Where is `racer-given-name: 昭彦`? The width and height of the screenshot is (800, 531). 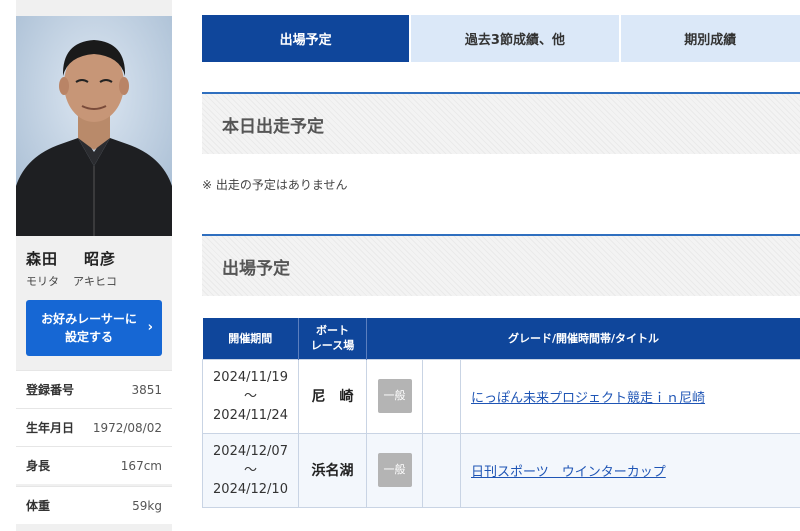 racer-given-name: 昭彦 is located at coordinates (100, 259).